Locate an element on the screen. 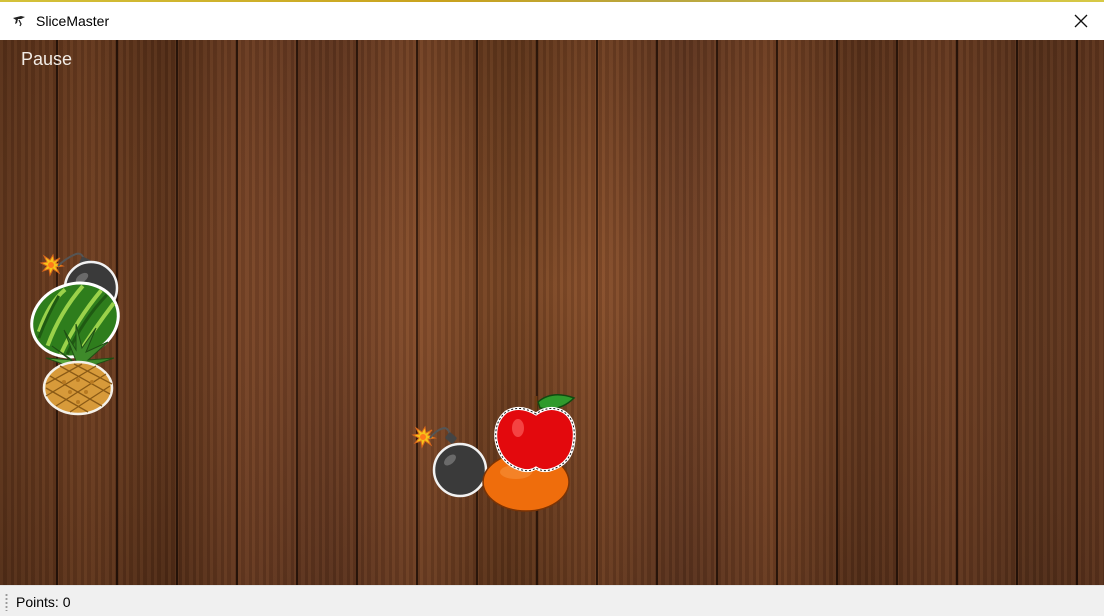  close-button is located at coordinates (1081, 21).